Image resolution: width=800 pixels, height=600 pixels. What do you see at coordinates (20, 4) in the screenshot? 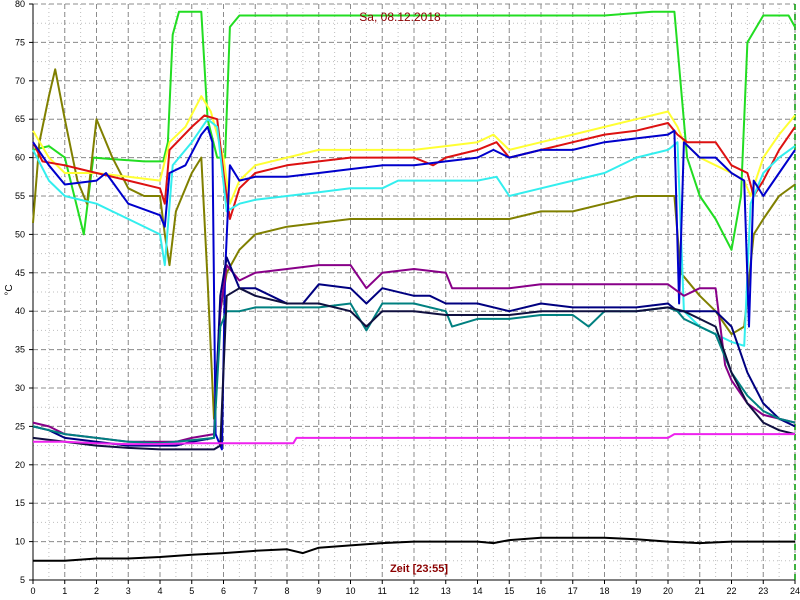
I see `y-tick-label: 80` at bounding box center [20, 4].